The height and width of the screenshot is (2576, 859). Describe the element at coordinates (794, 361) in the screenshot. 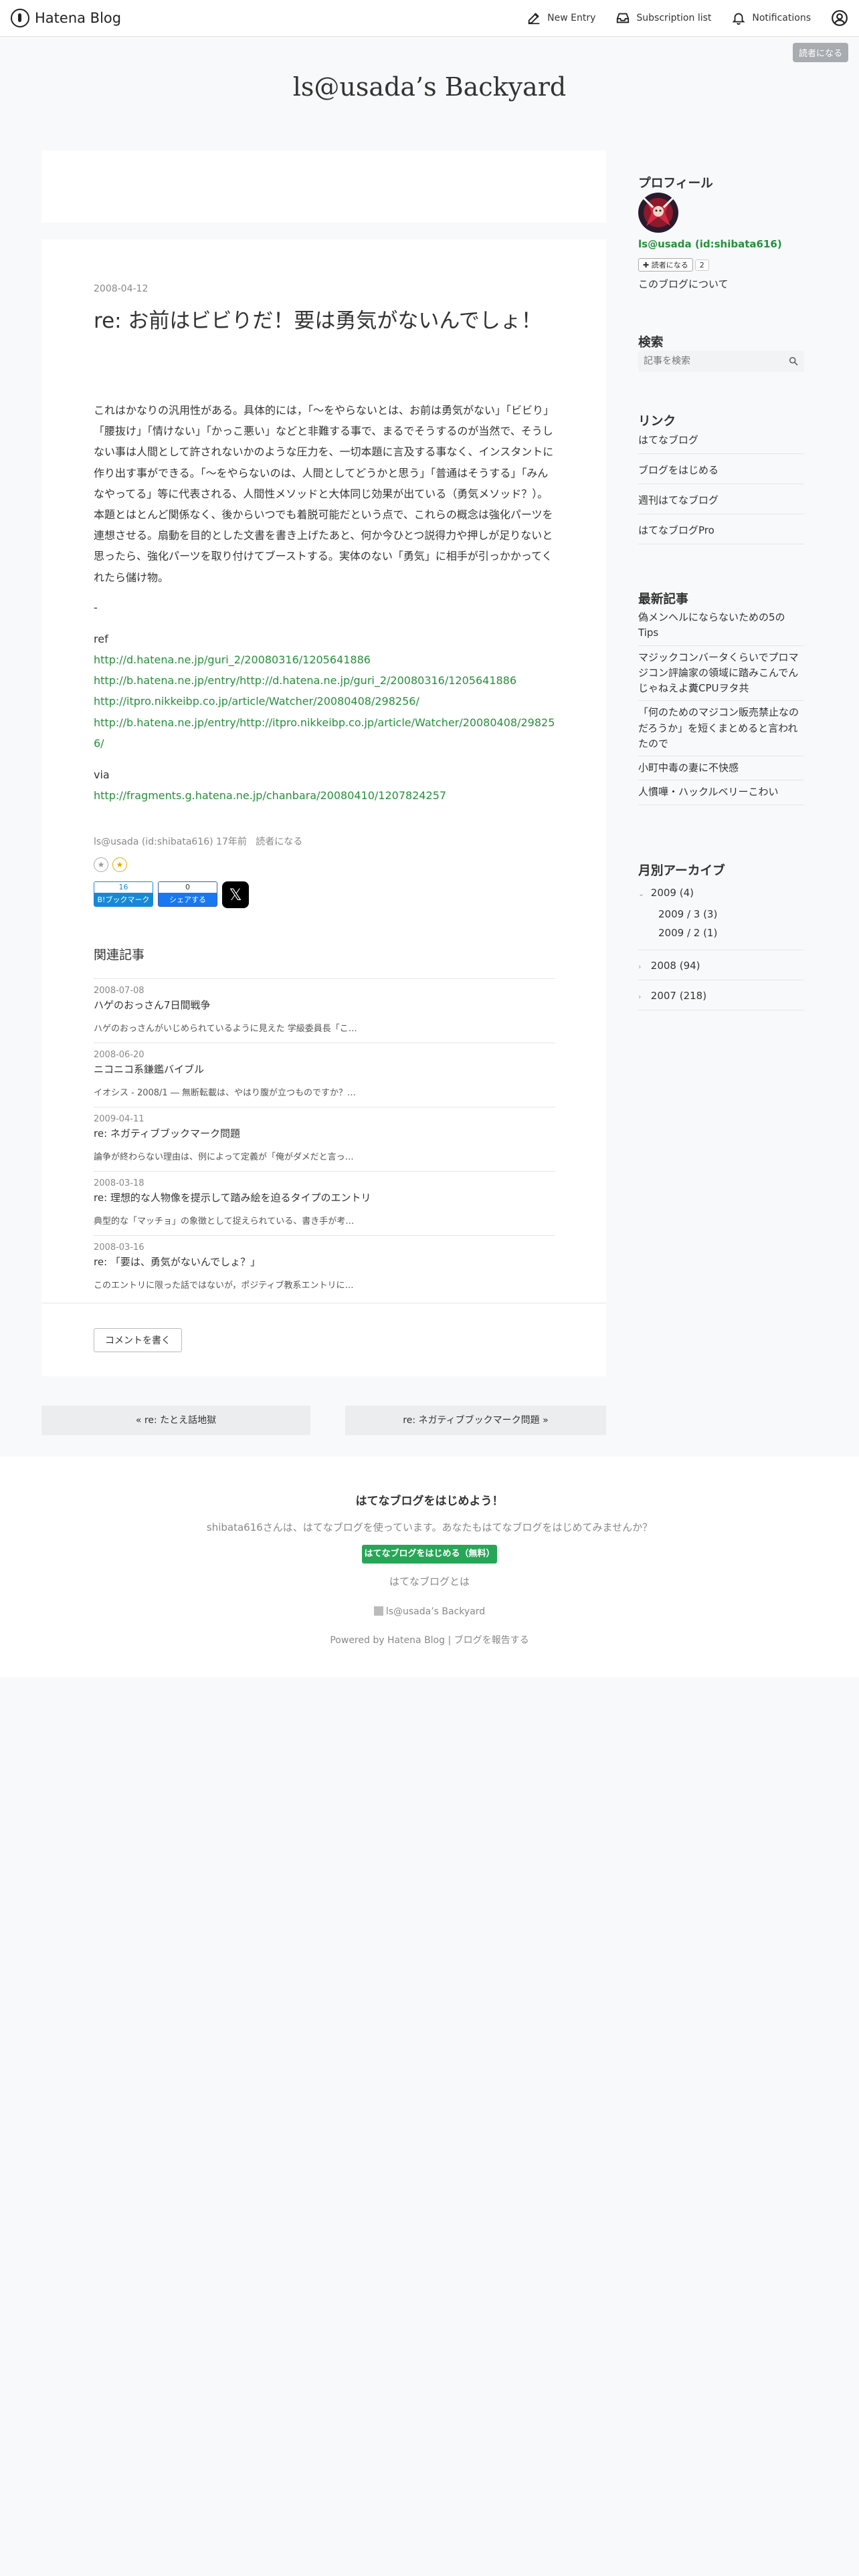

I see `search-icon` at that location.